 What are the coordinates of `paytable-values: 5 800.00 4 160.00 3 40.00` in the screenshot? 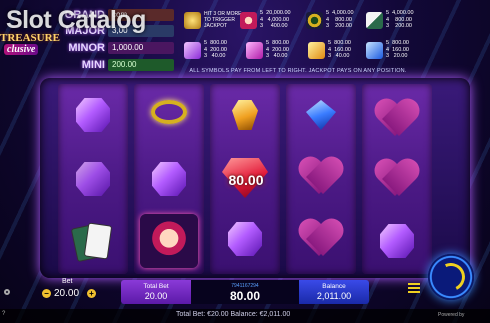 It's located at (339, 50).